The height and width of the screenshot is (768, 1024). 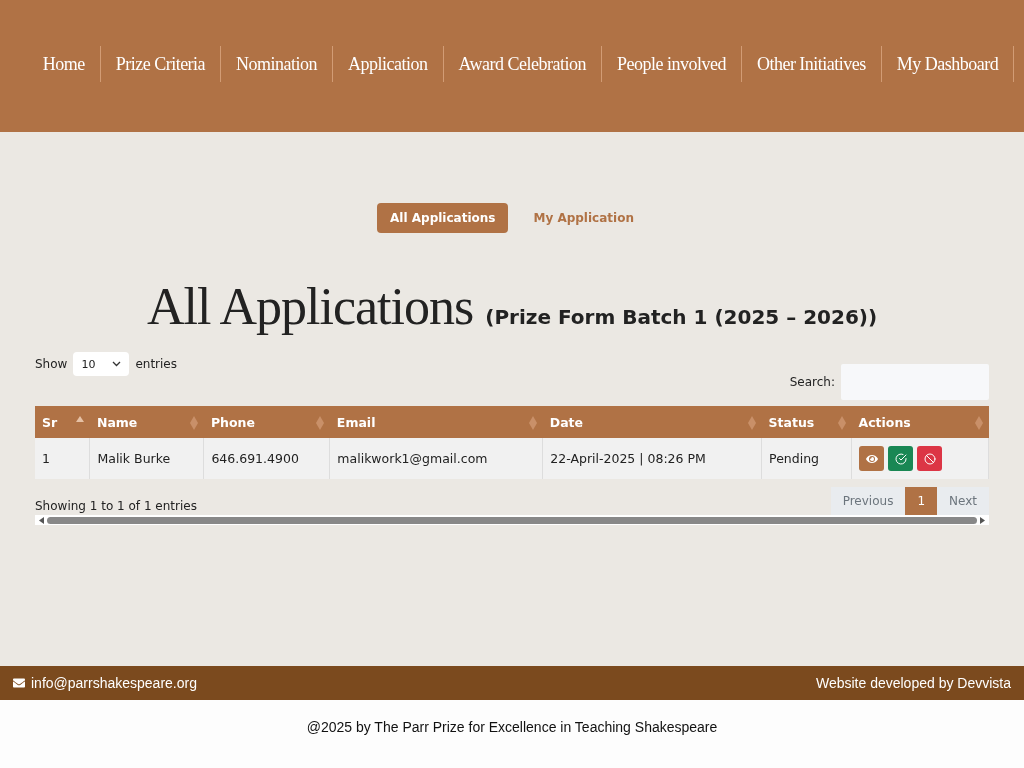 I want to click on table-cell: 22-April-2025 | 08:26 PM, so click(x=652, y=458).